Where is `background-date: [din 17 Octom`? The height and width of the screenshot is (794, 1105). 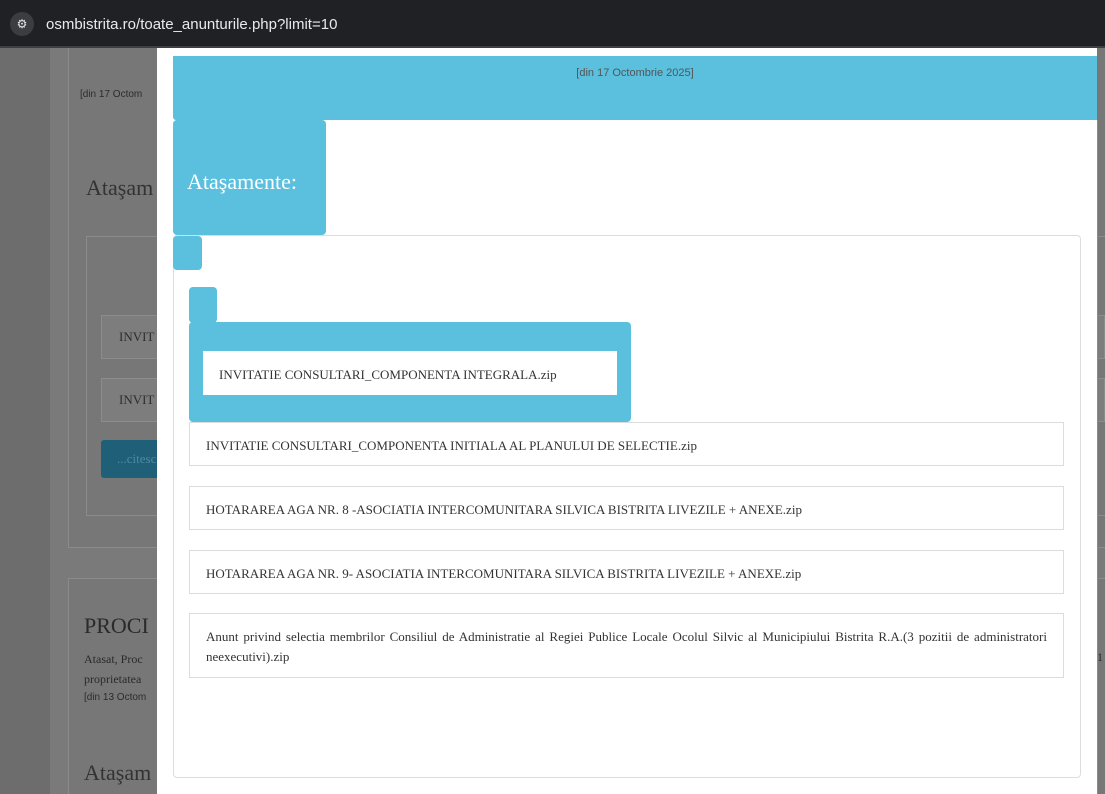 background-date: [din 17 Octom is located at coordinates (111, 94).